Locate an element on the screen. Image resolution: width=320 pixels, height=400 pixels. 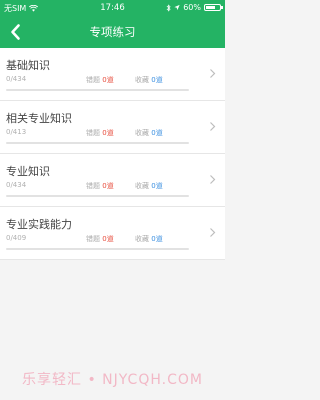
status-bar: 无SIM 17:46 60% is located at coordinates (112, 8).